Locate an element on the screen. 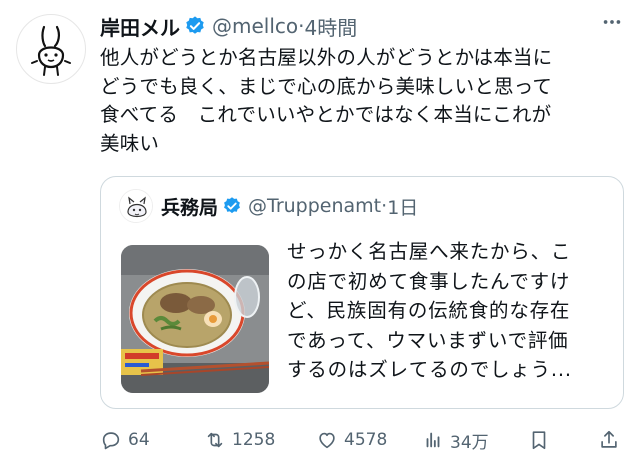  quoted-text-line: であって、ウマいまずいで評価 is located at coordinates (428, 340).